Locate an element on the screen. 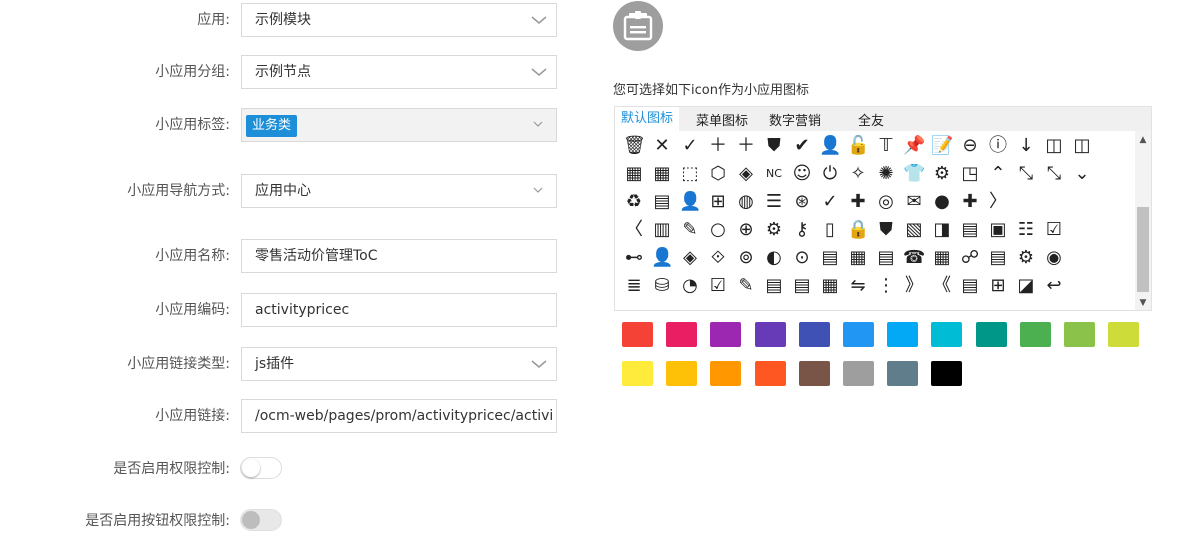 The image size is (1198, 548). picker-icon: 《 is located at coordinates (942, 286).